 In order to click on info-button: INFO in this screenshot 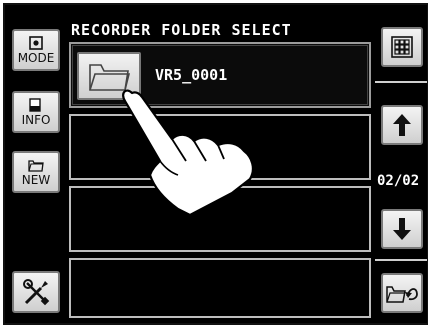, I will do `click(36, 112)`.